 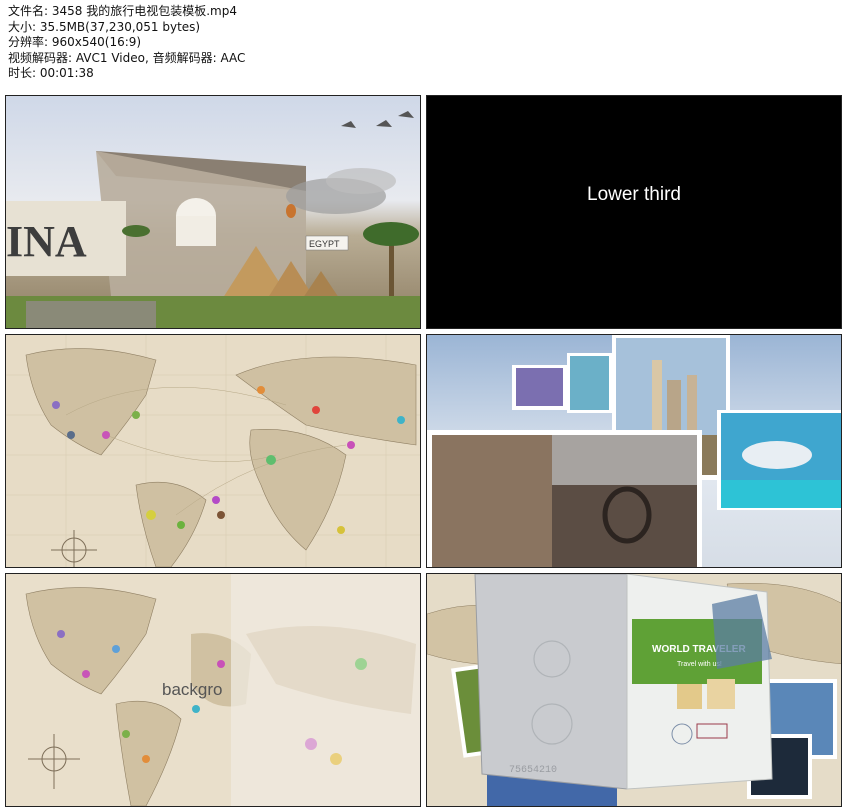 What do you see at coordinates (75, 42) in the screenshot?
I see `resolution-line: 分辨率: 960x540(16:9)` at bounding box center [75, 42].